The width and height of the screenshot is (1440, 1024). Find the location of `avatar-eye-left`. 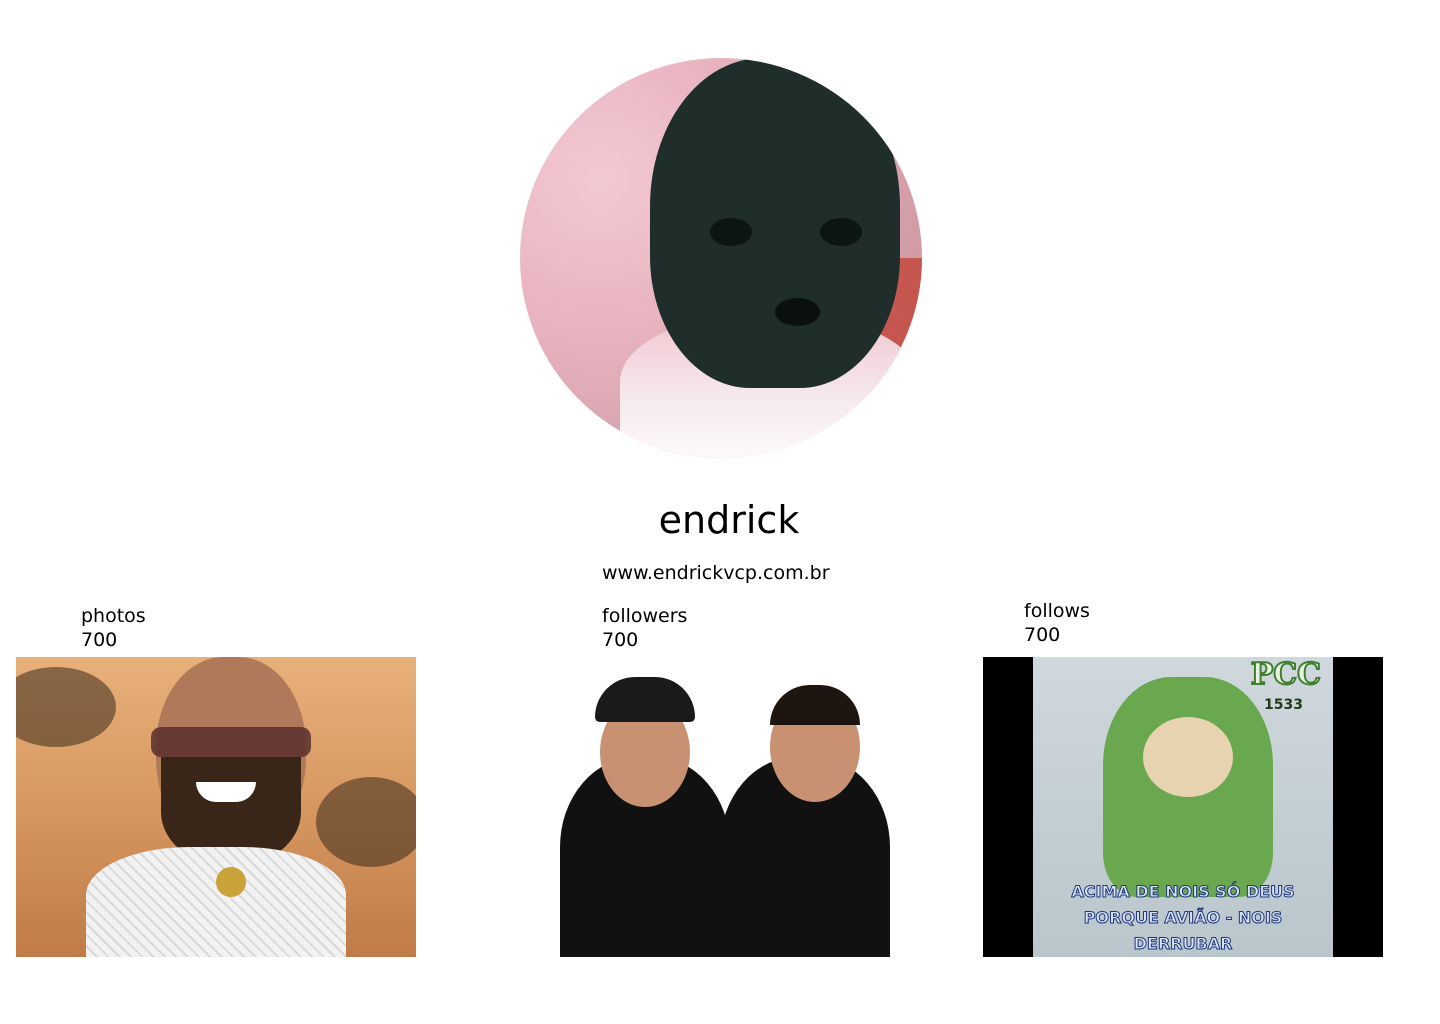

avatar-eye-left is located at coordinates (731, 232).